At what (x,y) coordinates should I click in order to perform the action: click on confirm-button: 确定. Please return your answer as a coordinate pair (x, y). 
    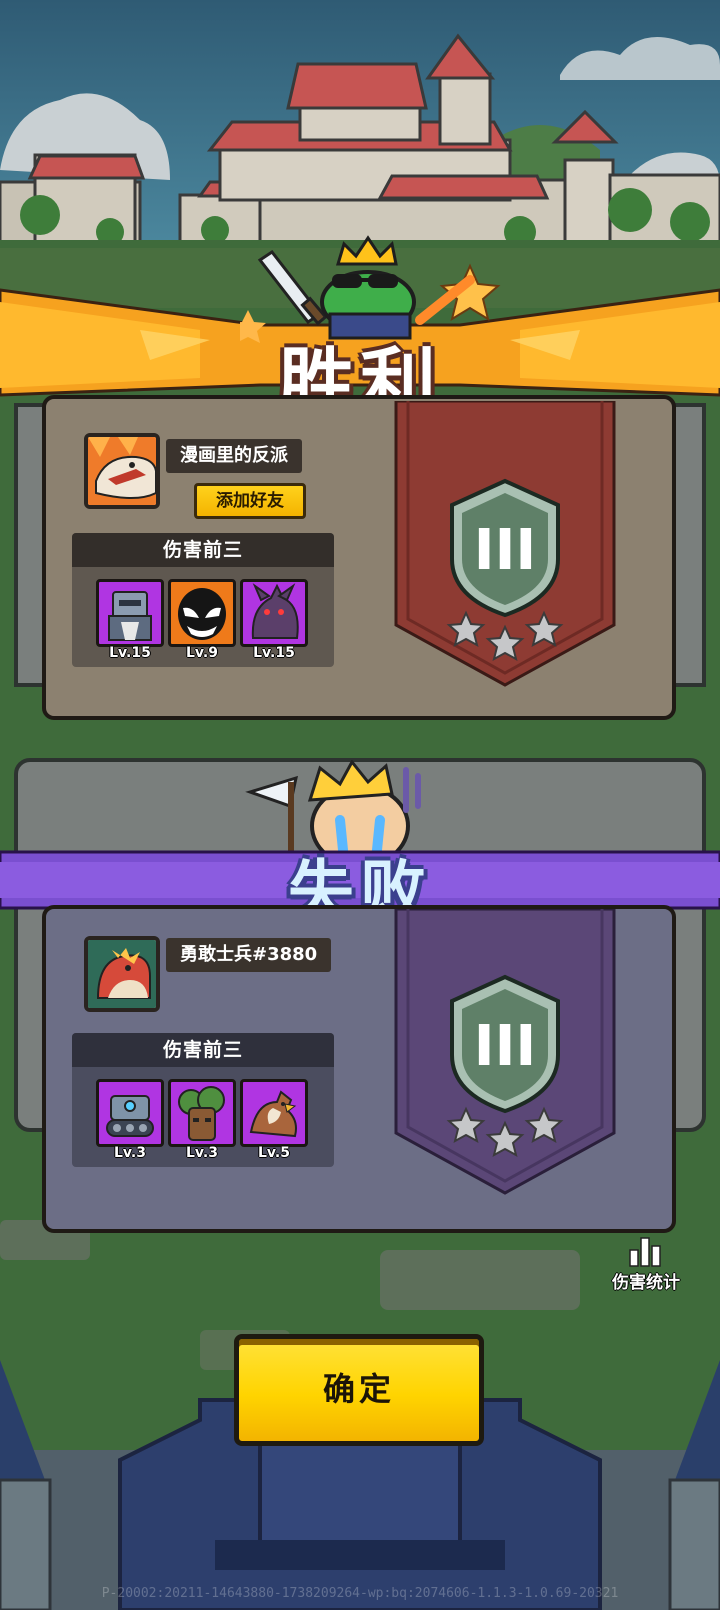
    Looking at the image, I should click on (359, 1390).